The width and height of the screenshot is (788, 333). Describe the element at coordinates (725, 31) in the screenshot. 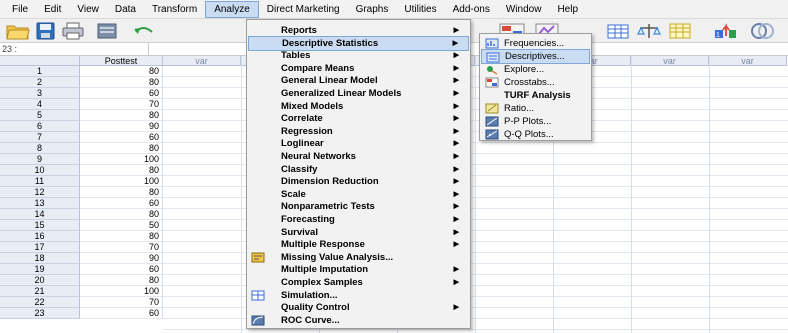

I see `value-labels-icon: 1` at that location.